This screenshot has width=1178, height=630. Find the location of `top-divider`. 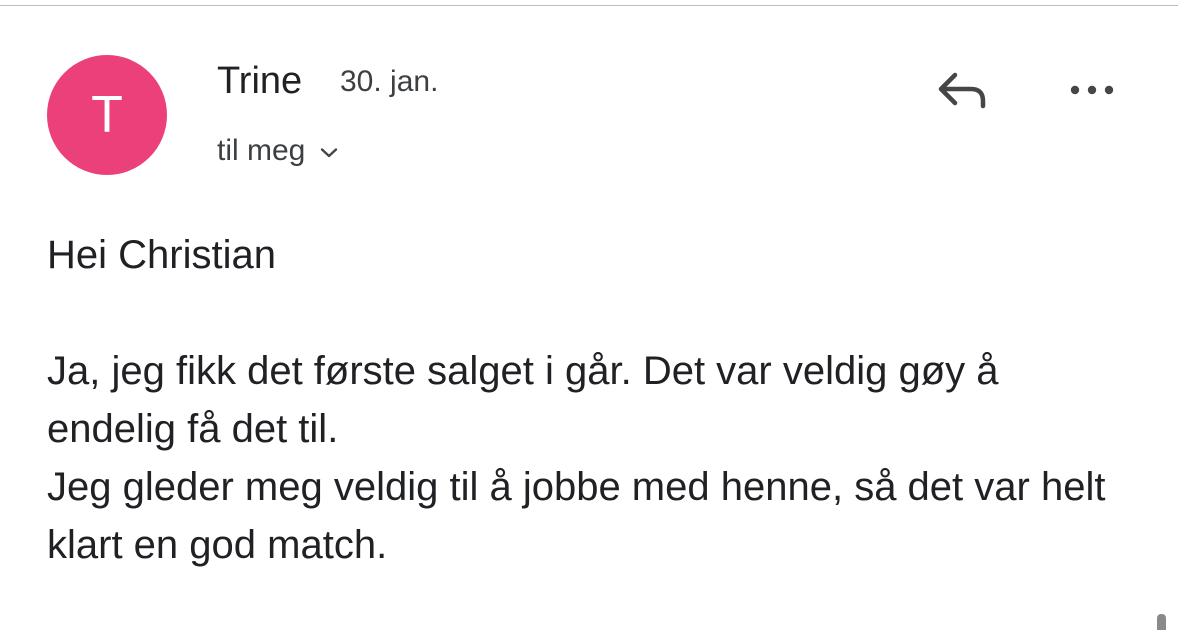

top-divider is located at coordinates (589, 3).